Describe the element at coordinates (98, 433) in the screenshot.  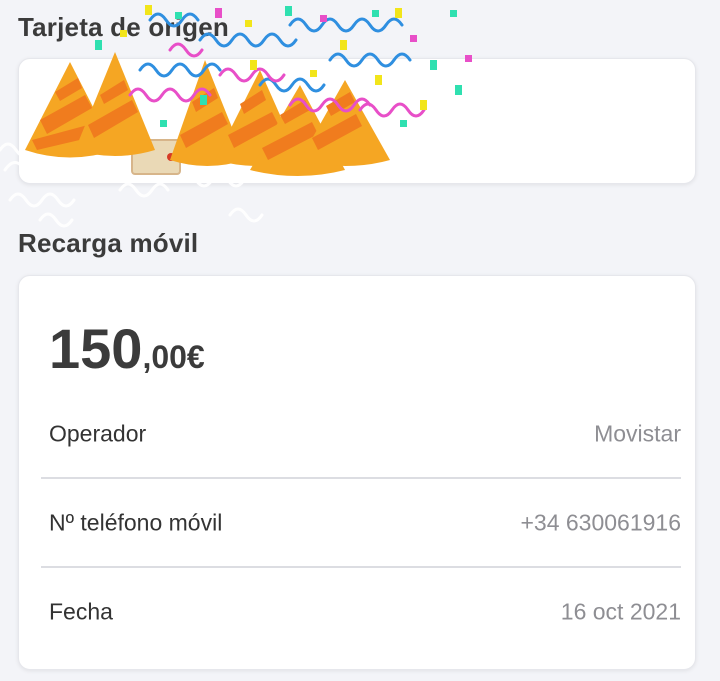
I see `operator-label: Operador` at that location.